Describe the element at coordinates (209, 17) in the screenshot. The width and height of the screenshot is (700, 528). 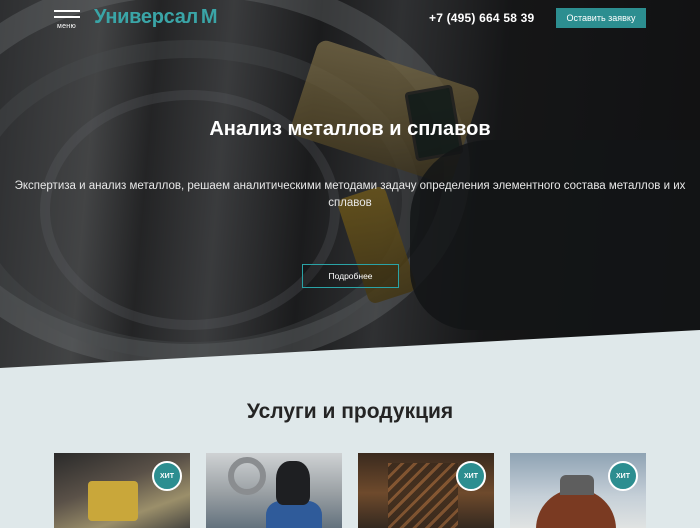
I see `logo-mark-icon: M` at that location.